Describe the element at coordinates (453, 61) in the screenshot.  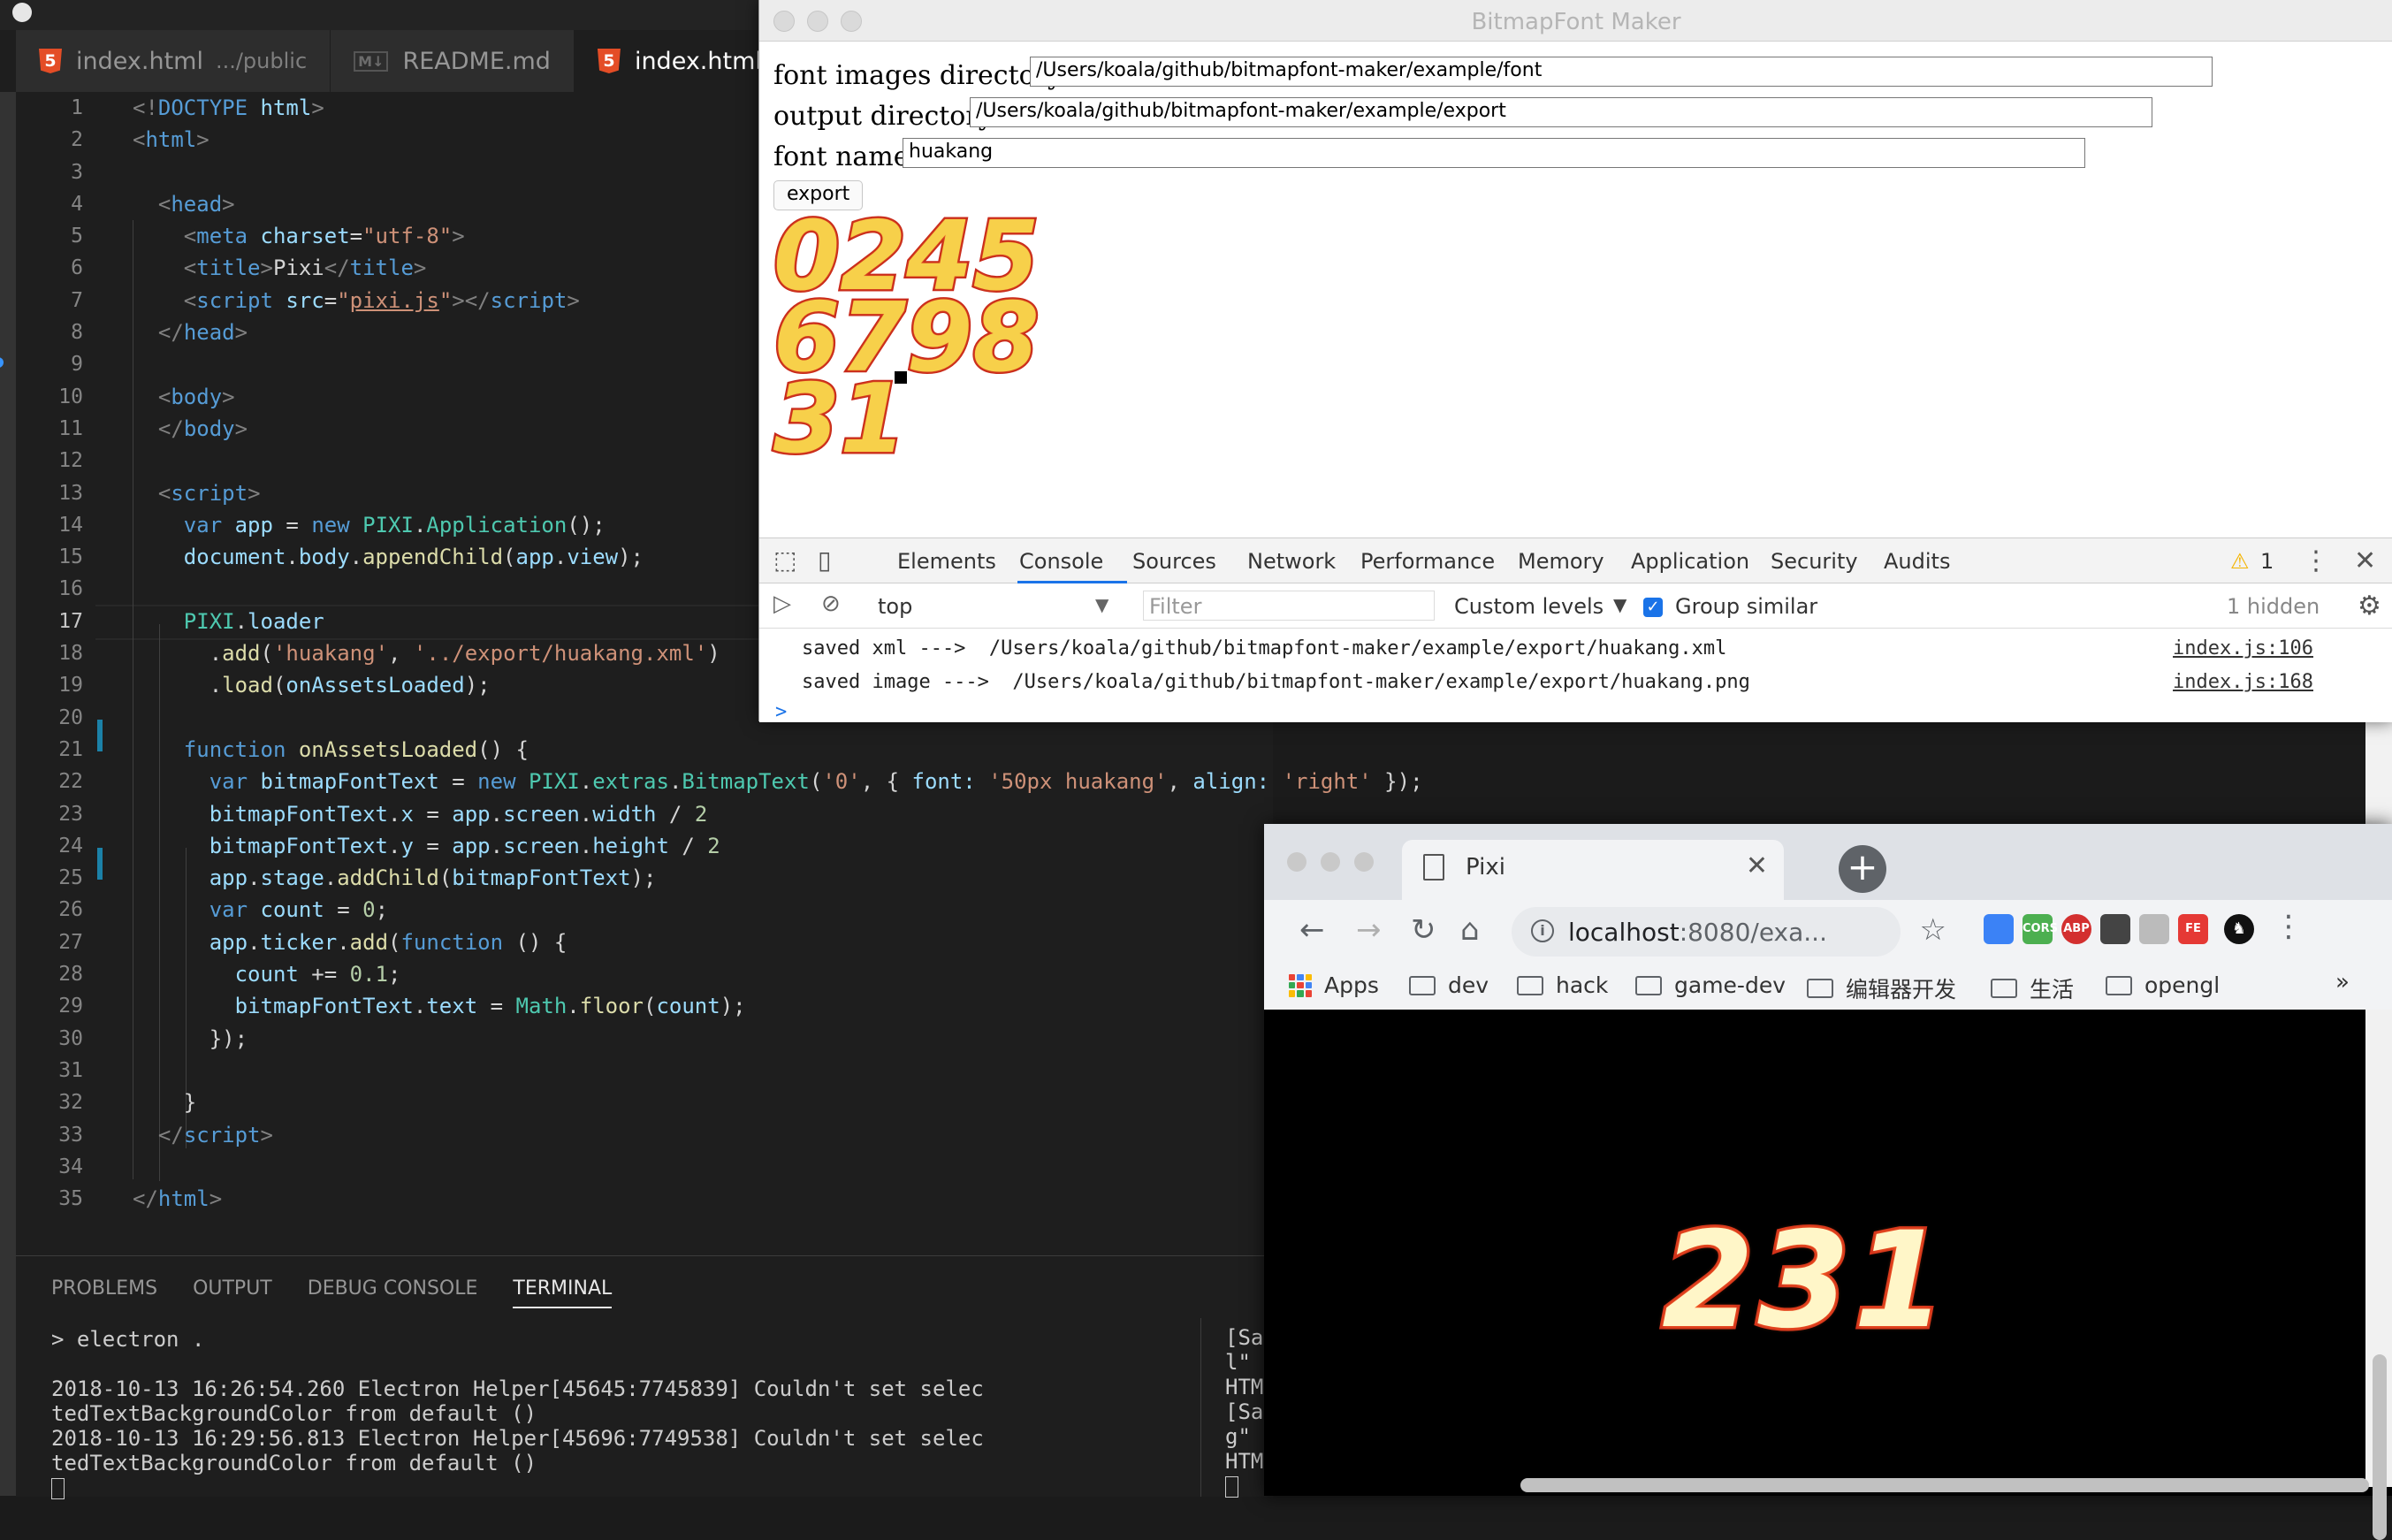
I see `editor-tab-readme: M↓ README.md` at that location.